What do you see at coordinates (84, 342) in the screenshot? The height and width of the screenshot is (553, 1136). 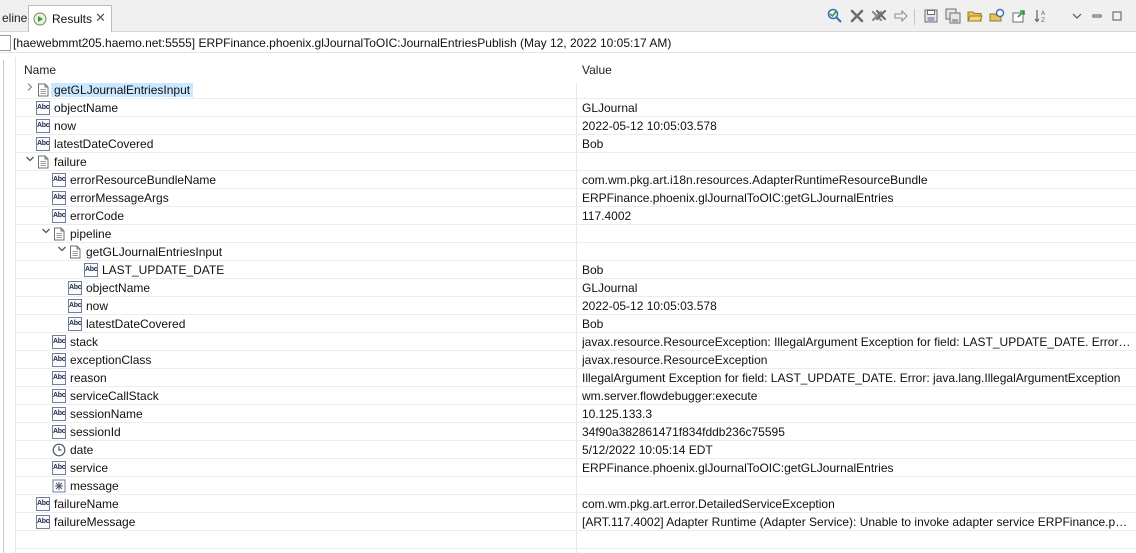 I see `row-name: stack` at bounding box center [84, 342].